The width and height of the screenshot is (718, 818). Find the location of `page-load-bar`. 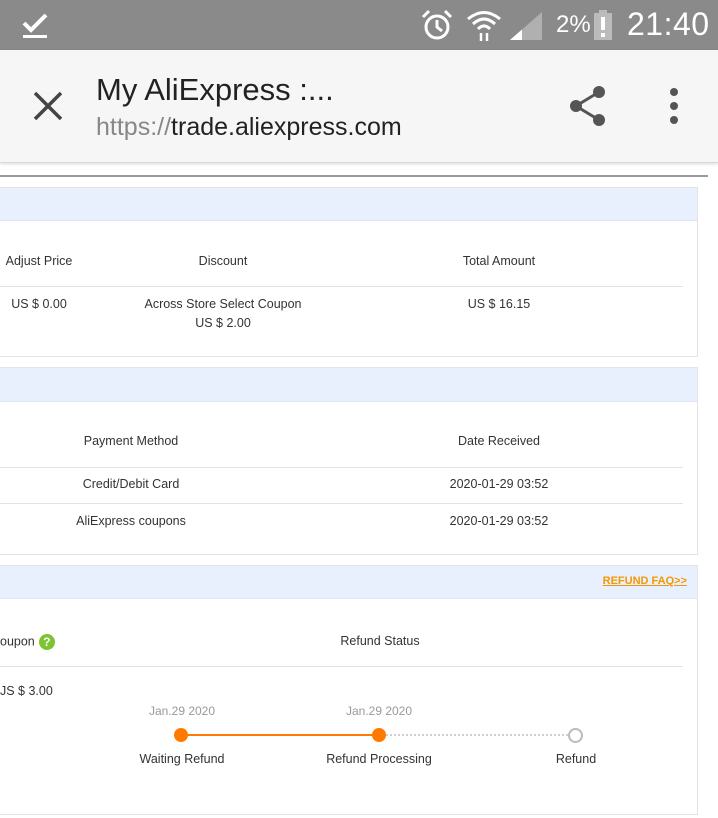

page-load-bar is located at coordinates (354, 176).